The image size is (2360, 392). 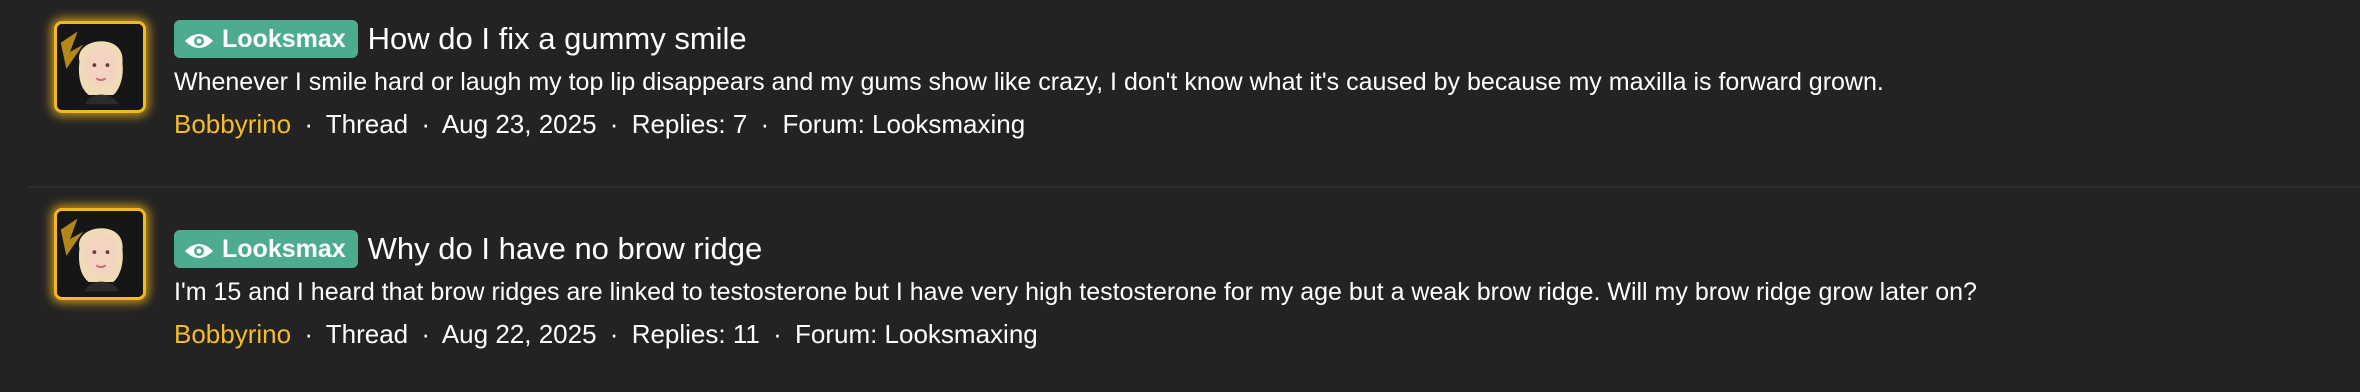 What do you see at coordinates (519, 124) in the screenshot?
I see `post-date: Aug 23, 2025` at bounding box center [519, 124].